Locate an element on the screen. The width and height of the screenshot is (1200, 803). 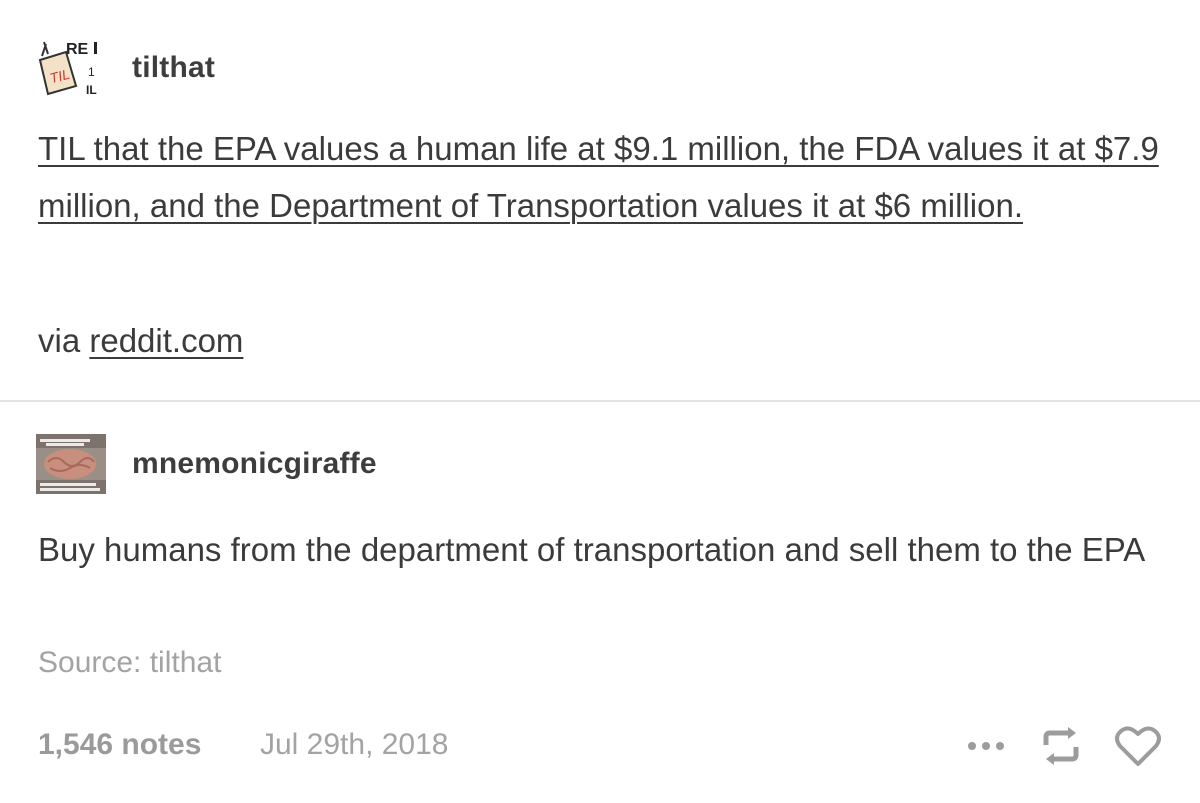
til-reddit-avatar-icon: TIL RE 1 IL is located at coordinates (71, 68).